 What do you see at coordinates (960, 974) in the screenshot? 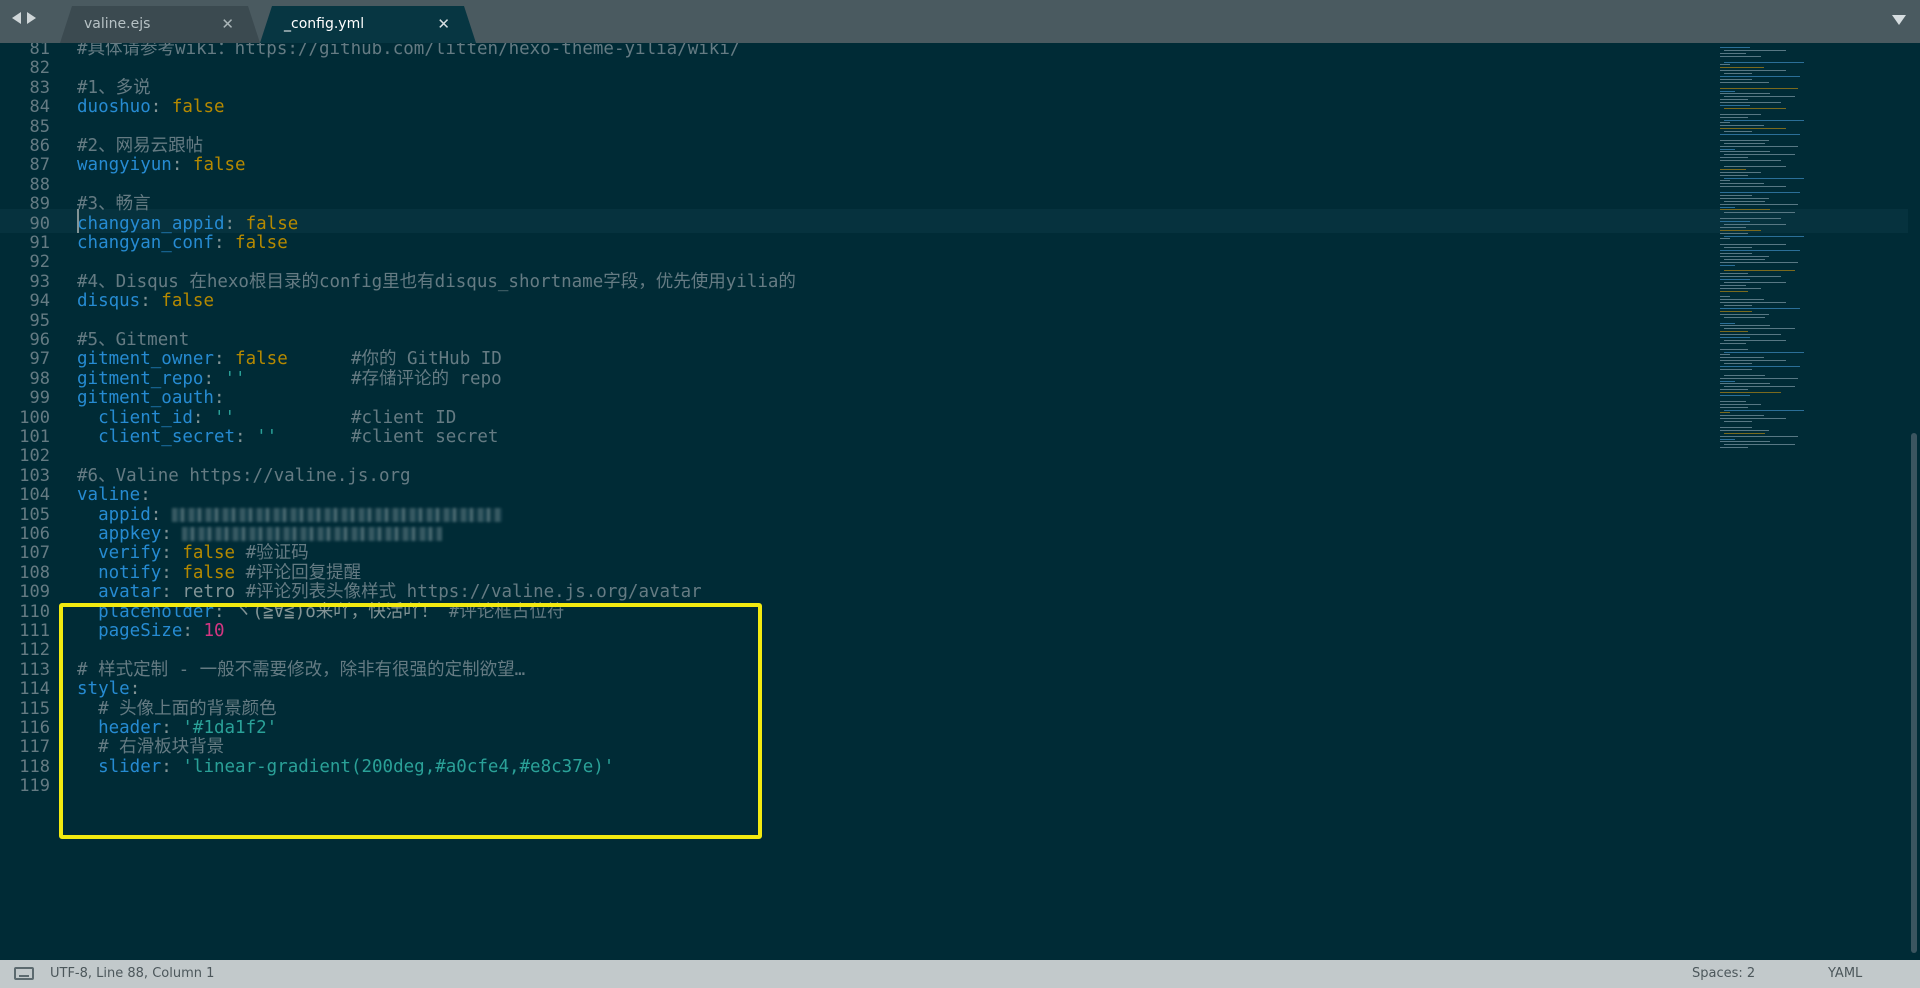
I see `status-bar: UTF-8, Line 88, Column 1 Spaces: 2 YAML` at bounding box center [960, 974].